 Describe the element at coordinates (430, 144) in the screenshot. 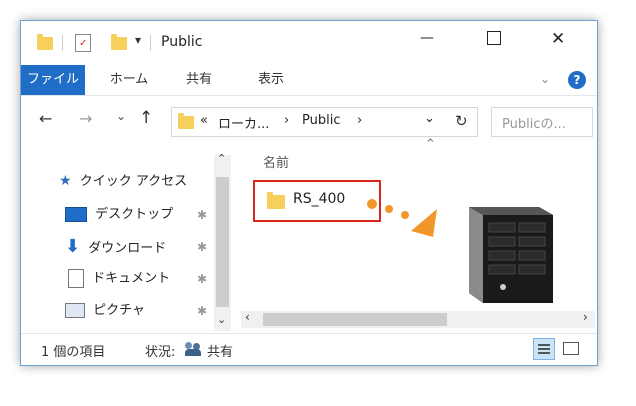

I see `sort-chevron-icon: ⌃` at that location.